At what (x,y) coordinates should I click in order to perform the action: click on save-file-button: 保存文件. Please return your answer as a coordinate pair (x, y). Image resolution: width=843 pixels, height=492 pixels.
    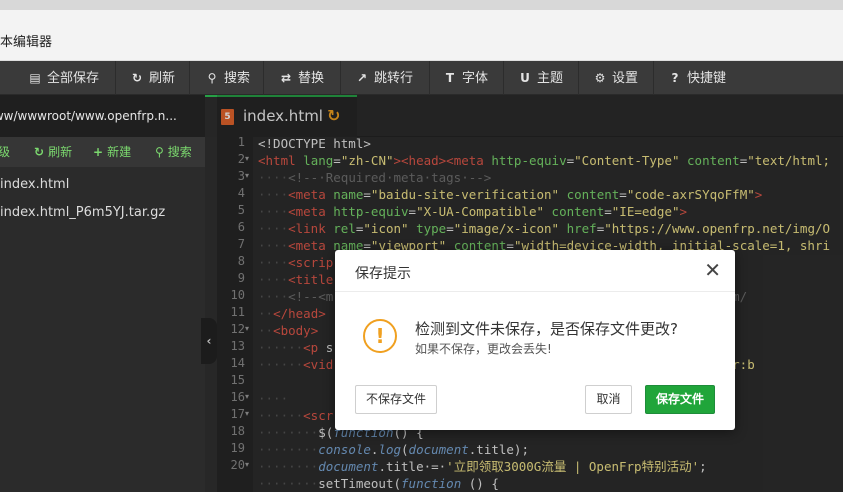
    Looking at the image, I should click on (680, 399).